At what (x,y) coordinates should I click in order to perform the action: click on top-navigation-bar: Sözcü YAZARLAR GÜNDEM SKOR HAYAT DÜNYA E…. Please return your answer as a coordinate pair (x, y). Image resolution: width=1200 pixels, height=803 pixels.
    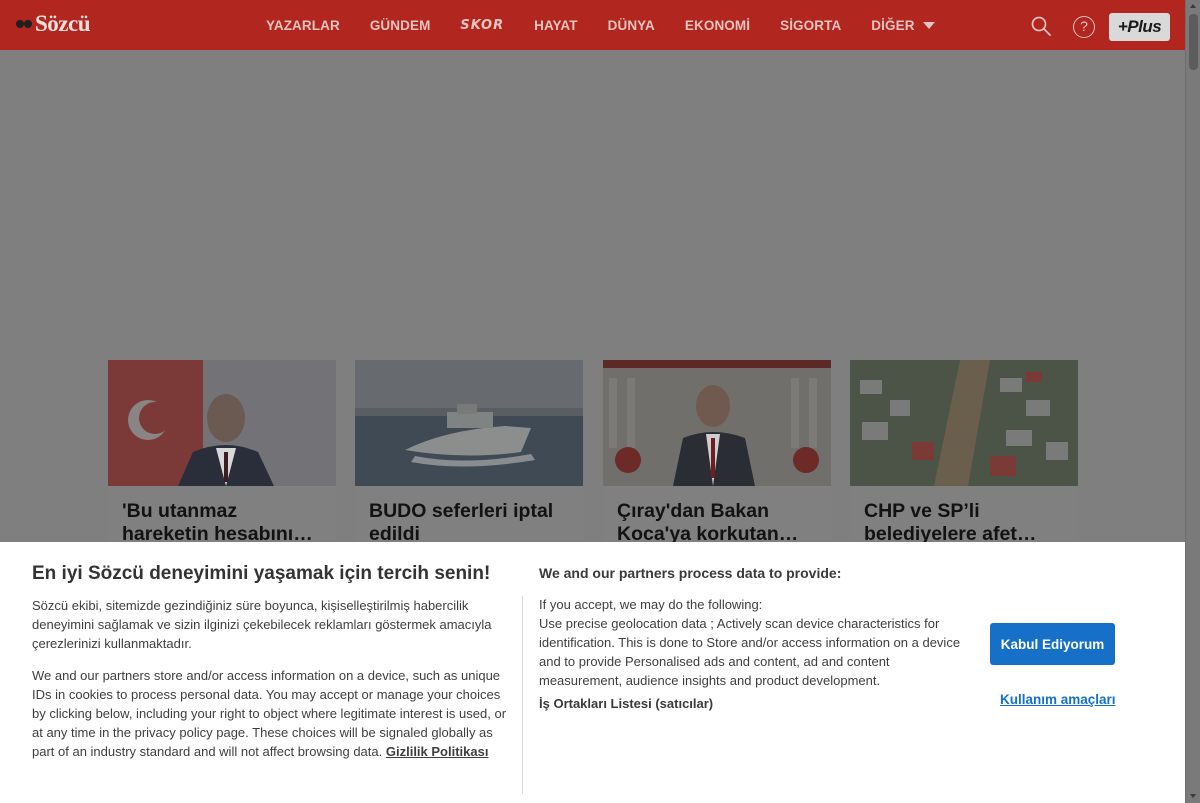
    Looking at the image, I should click on (592, 25).